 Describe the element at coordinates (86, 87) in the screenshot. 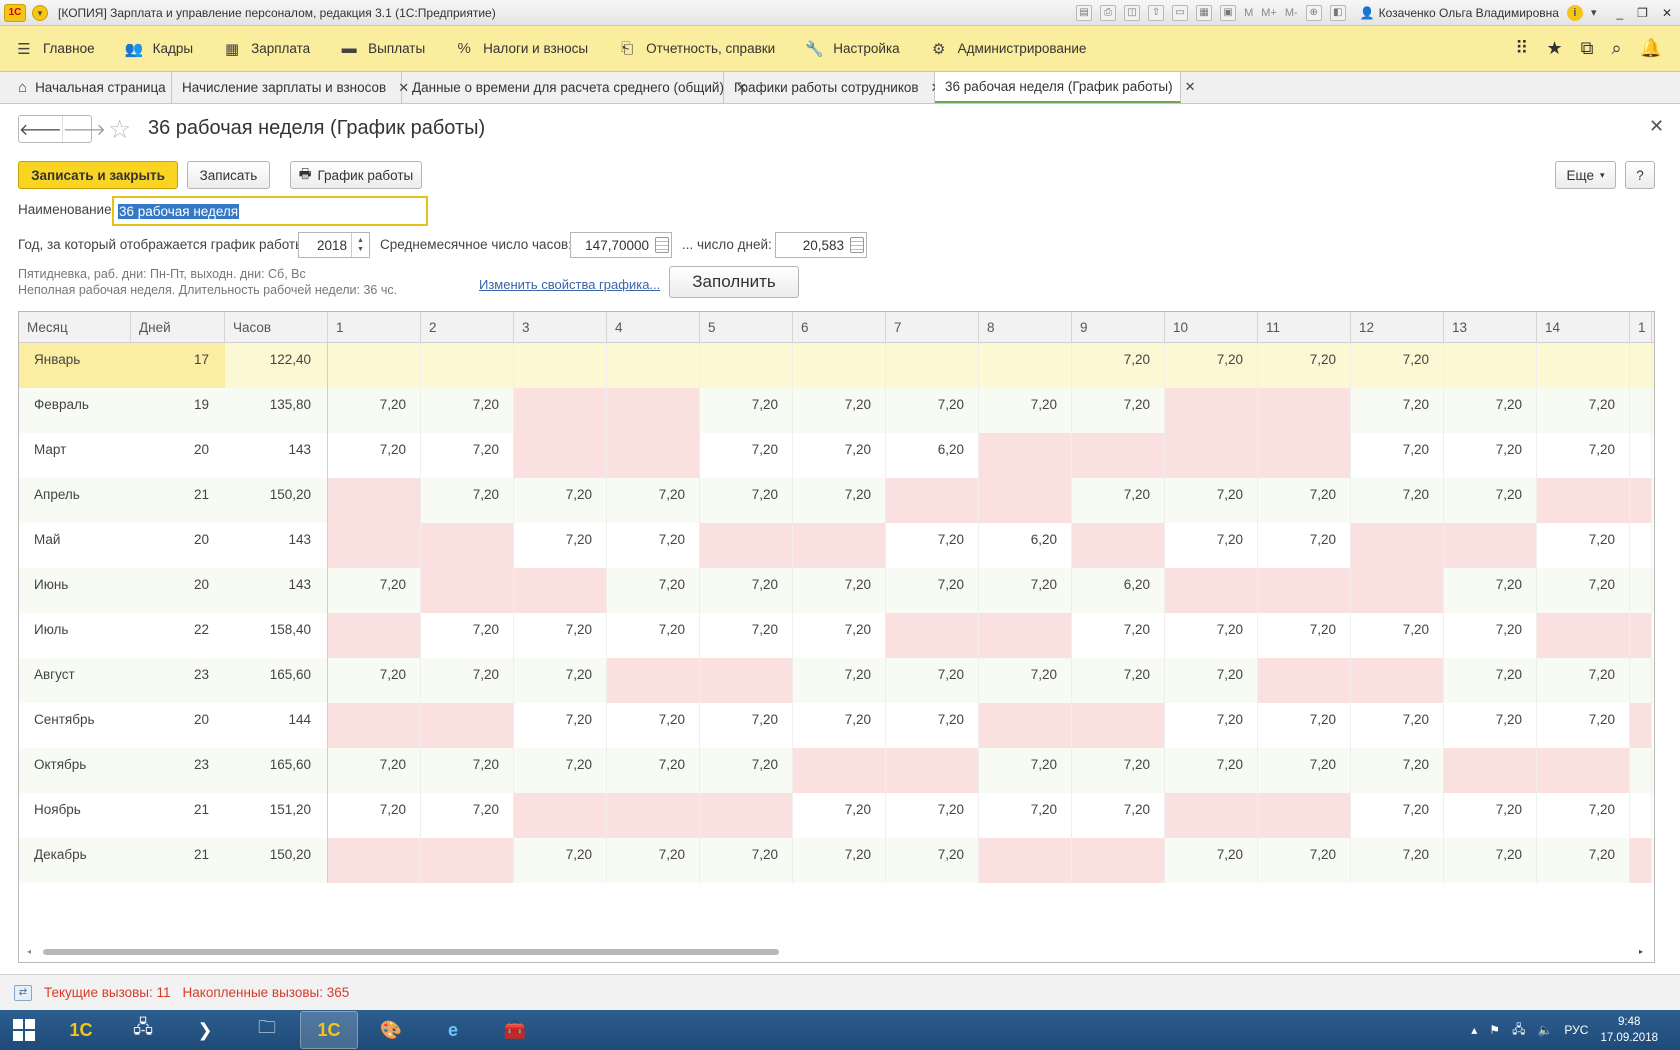

I see `tab-home: ⌂ Начальная страница` at that location.